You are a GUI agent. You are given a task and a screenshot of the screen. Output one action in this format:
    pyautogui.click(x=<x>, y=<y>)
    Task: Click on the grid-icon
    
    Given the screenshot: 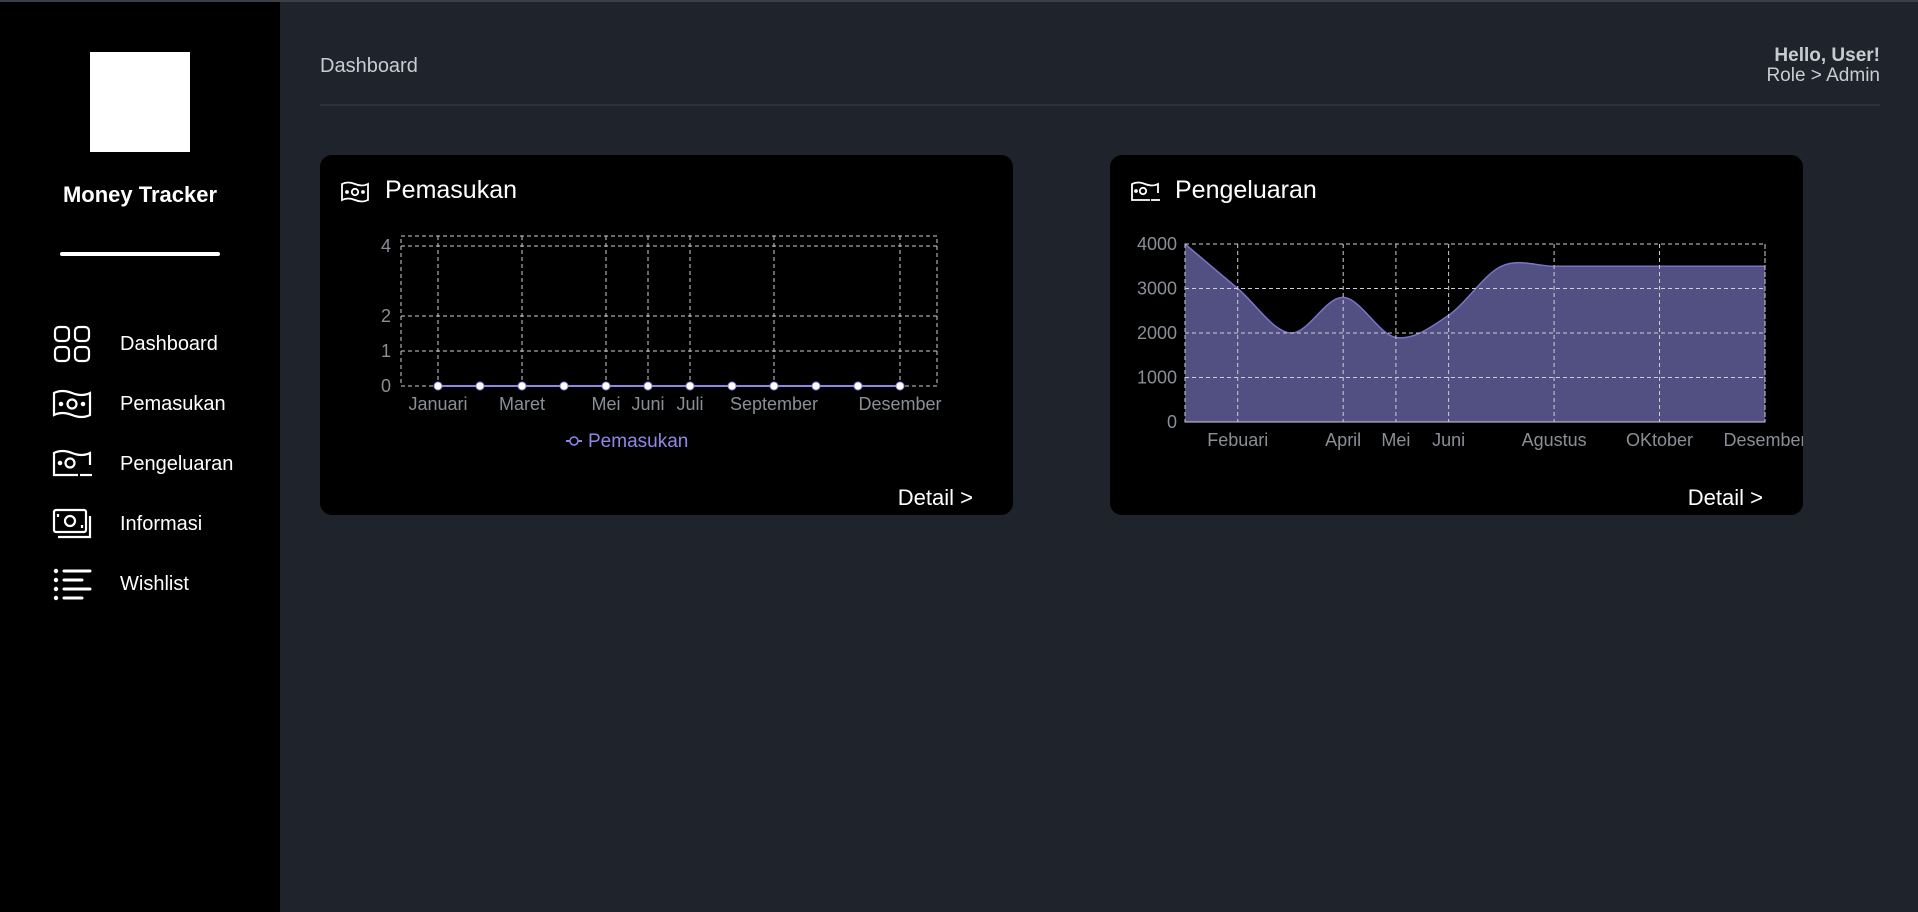 What is the action you would take?
    pyautogui.click(x=72, y=344)
    